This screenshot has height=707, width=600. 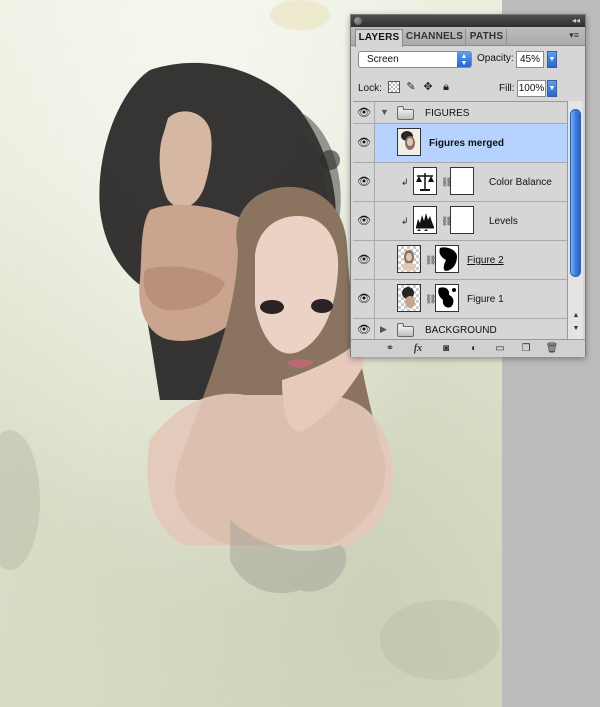 I want to click on scroll-thumb, so click(x=575, y=193).